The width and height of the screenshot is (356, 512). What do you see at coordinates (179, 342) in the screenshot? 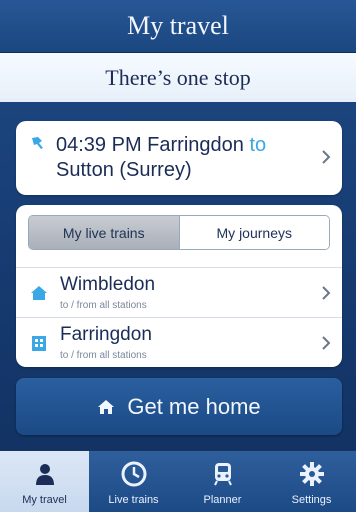
I see `station-row-farringdon: Farringdon to / from all stations` at bounding box center [179, 342].